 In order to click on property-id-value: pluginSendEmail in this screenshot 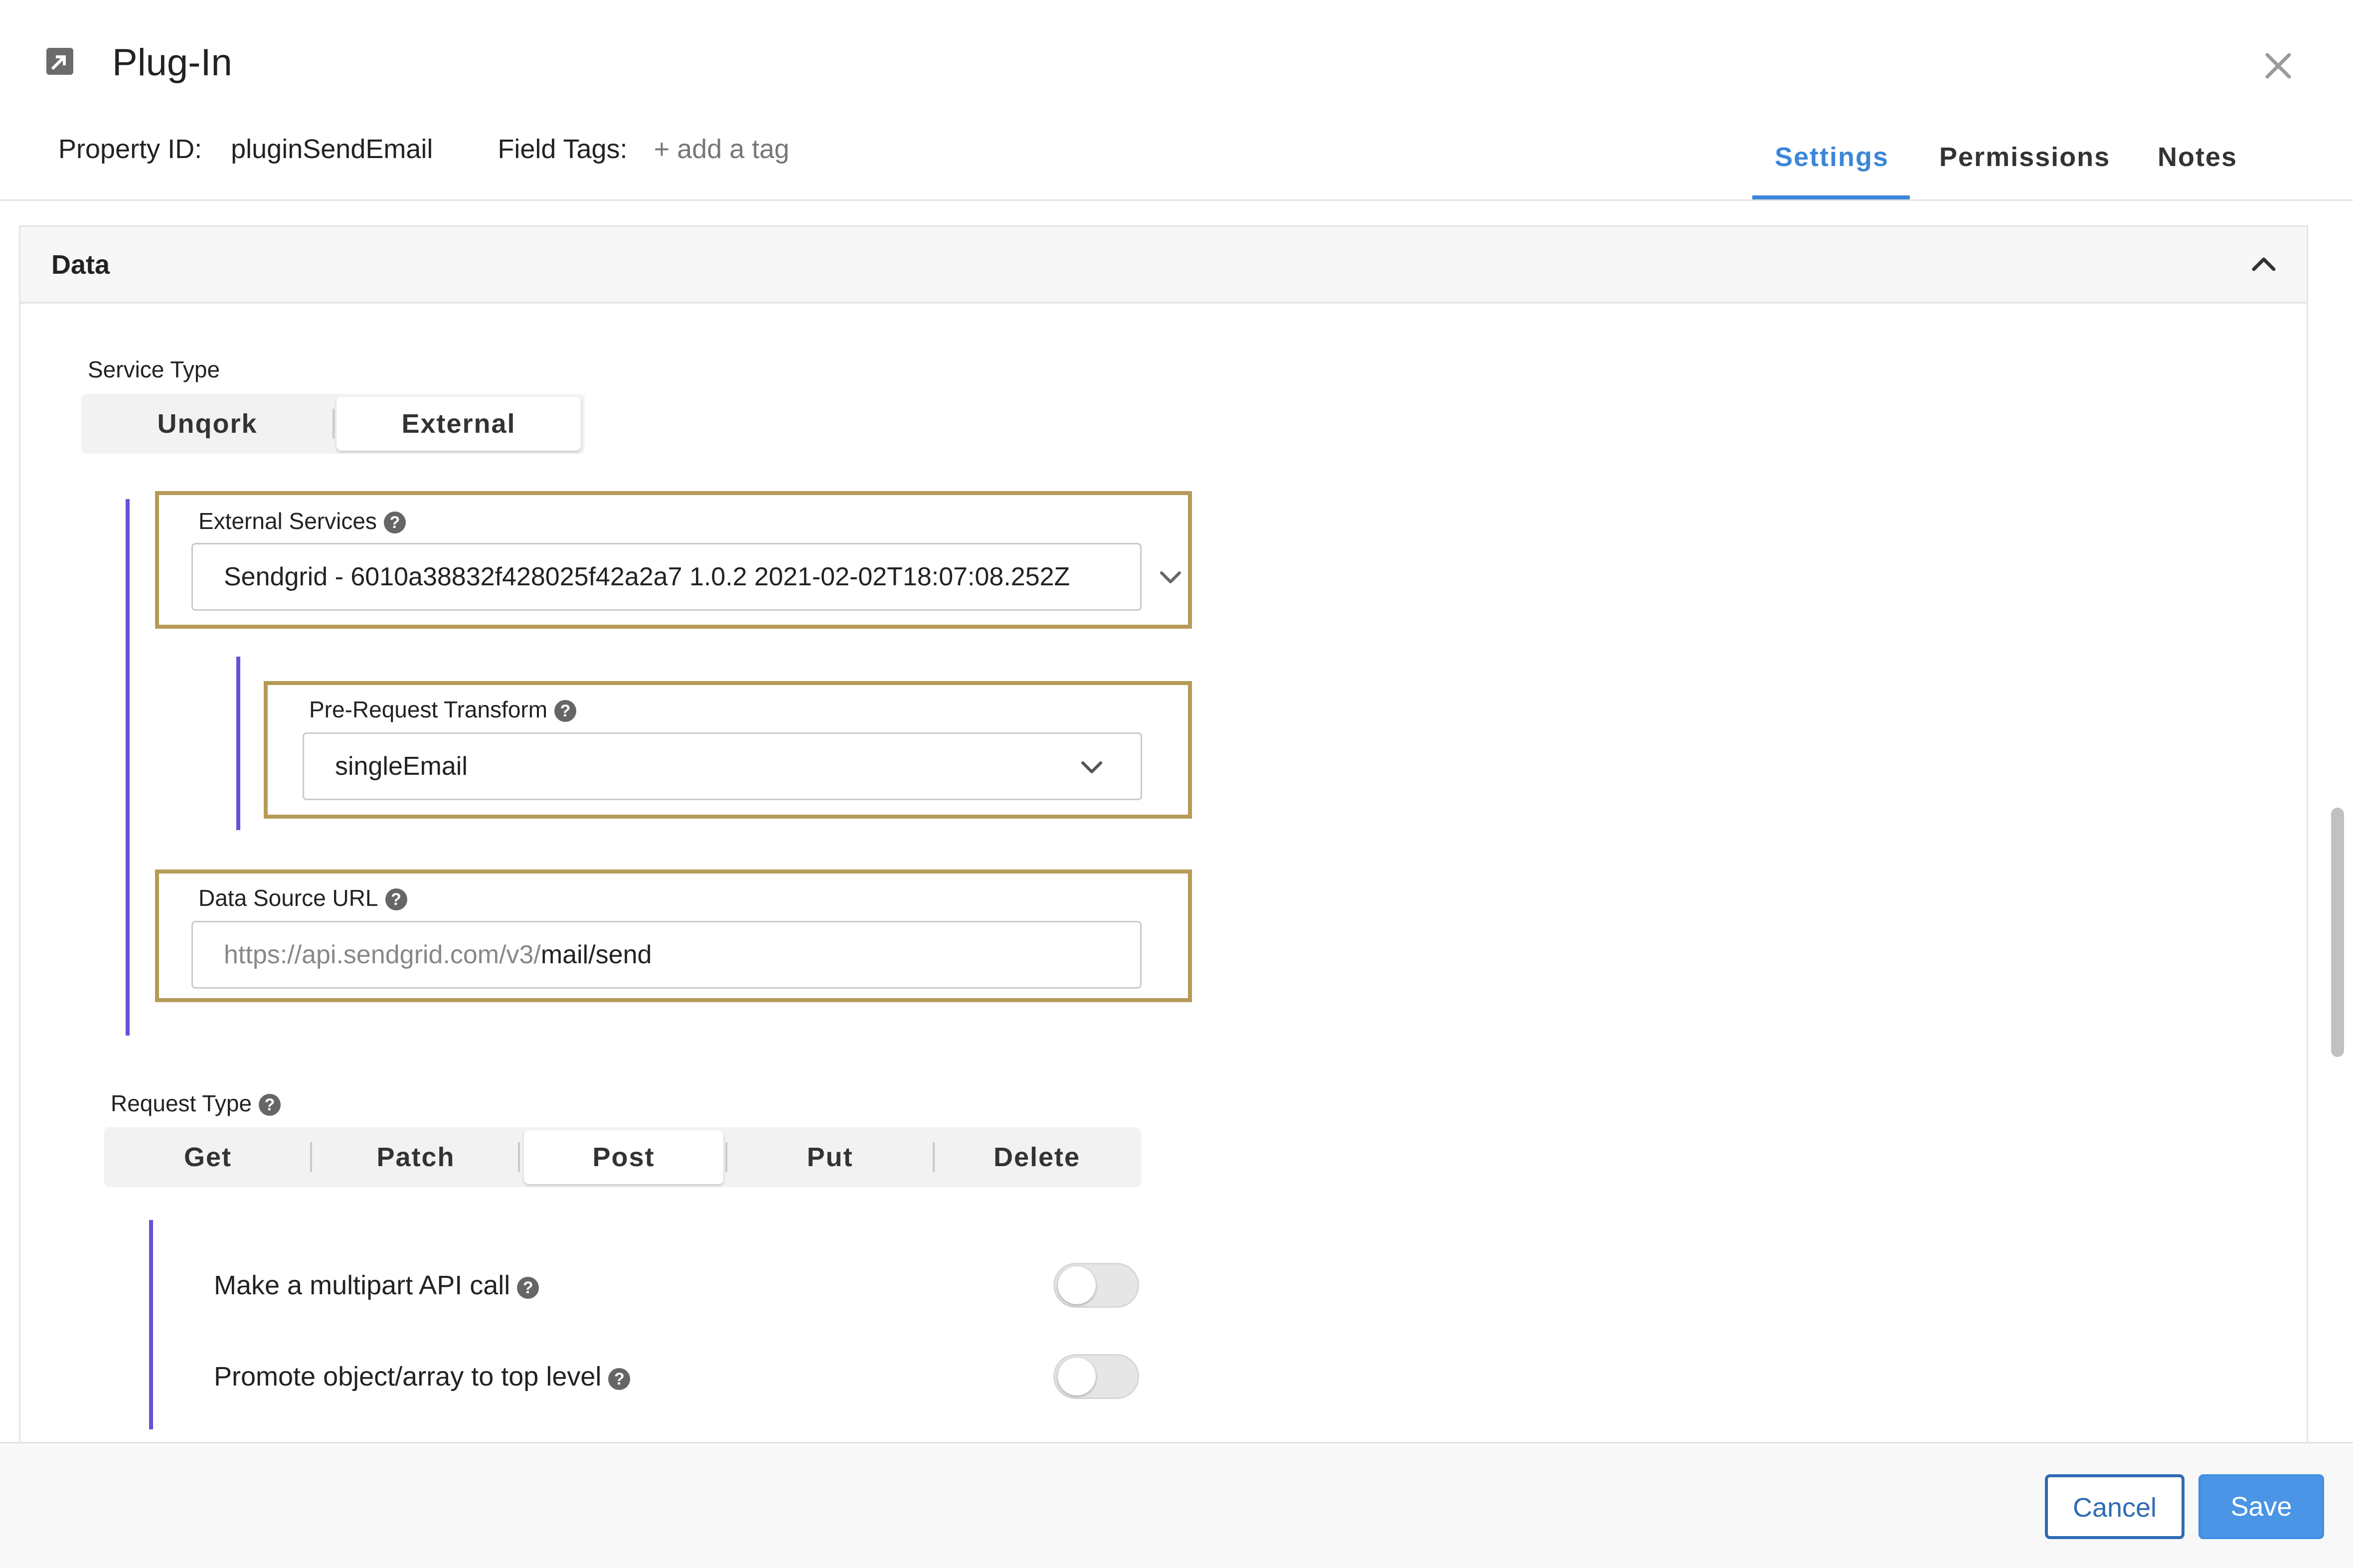, I will do `click(332, 149)`.